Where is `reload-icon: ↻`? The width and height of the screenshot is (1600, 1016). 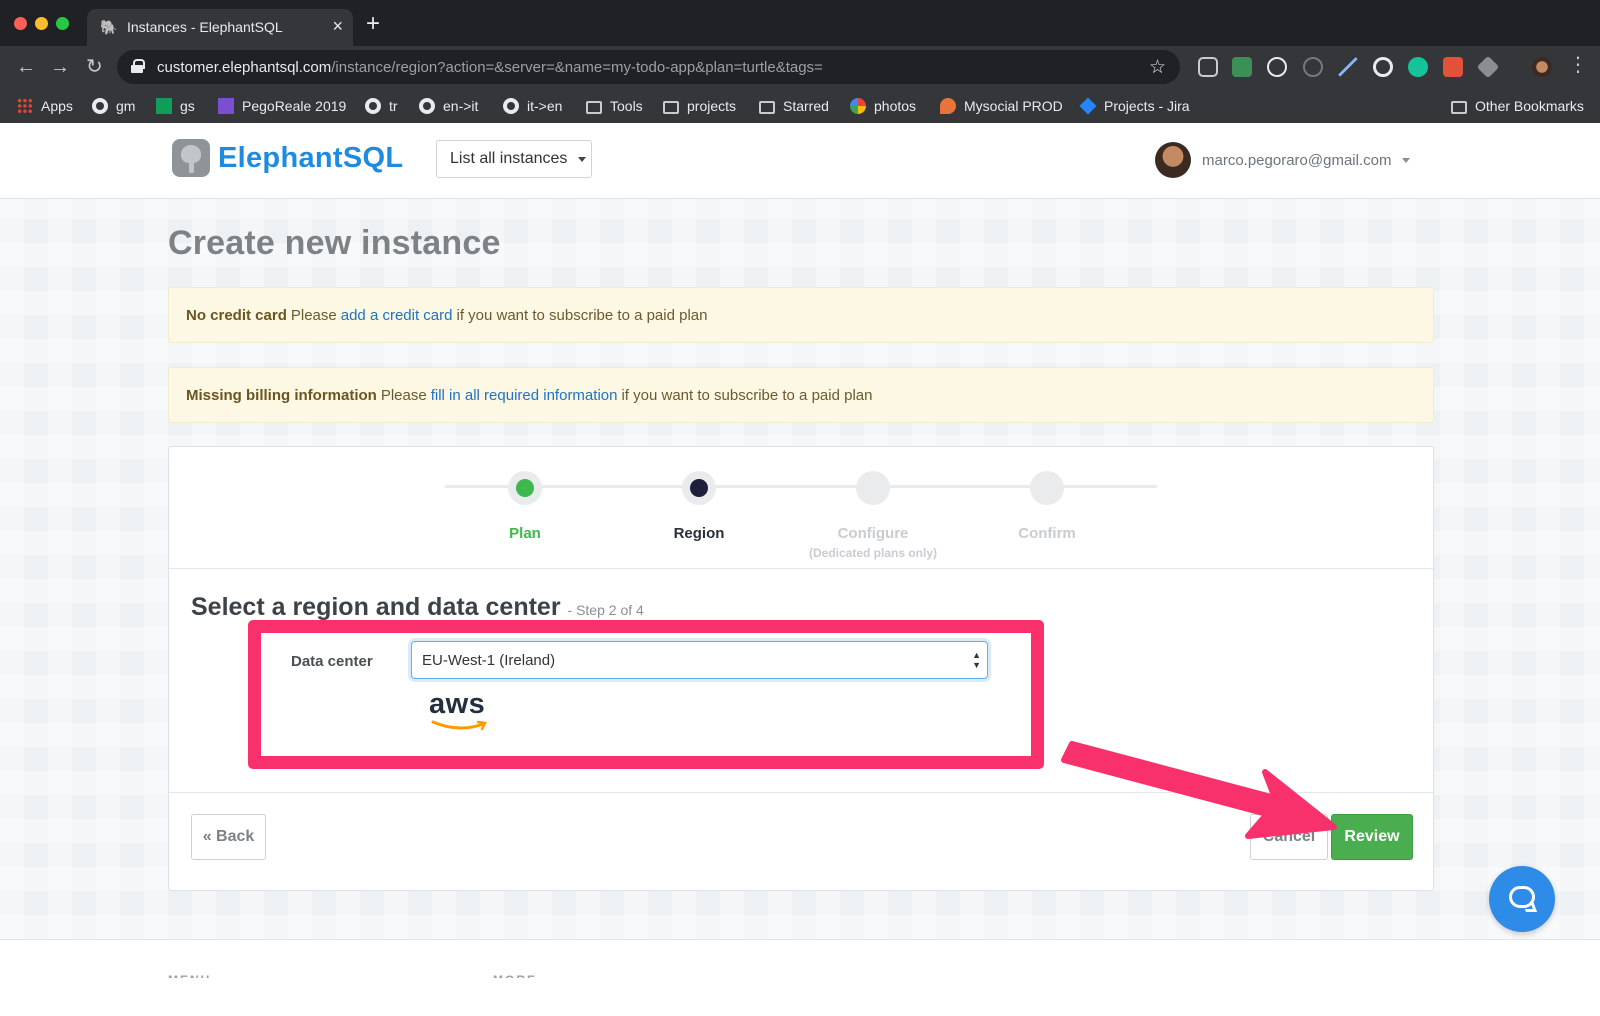
reload-icon: ↻ is located at coordinates (94, 67).